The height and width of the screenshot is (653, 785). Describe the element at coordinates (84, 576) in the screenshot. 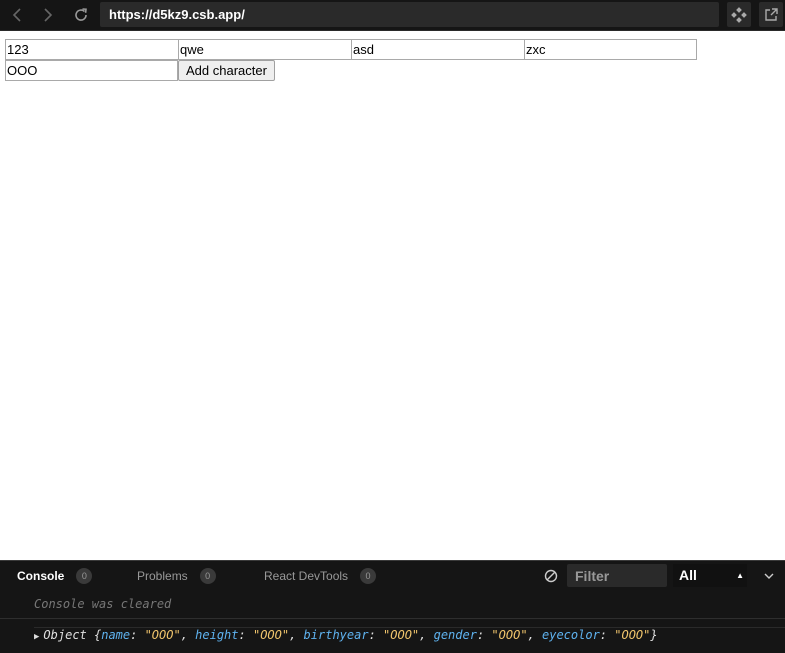

I see `tab-console-count: 0` at that location.